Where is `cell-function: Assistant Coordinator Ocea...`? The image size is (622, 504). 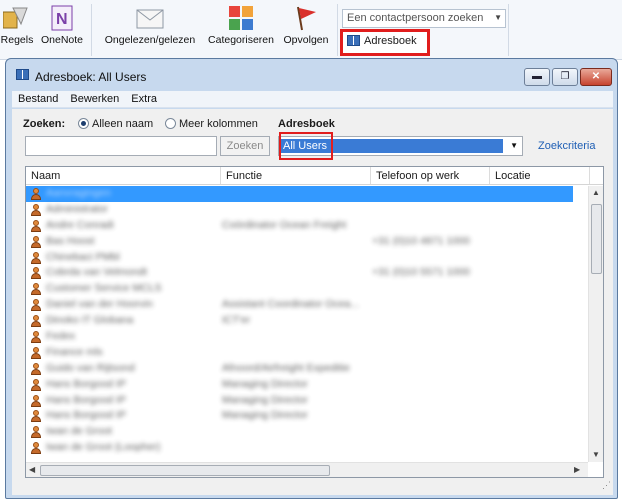
cell-function: Assistant Coordinator Ocea... is located at coordinates (291, 304).